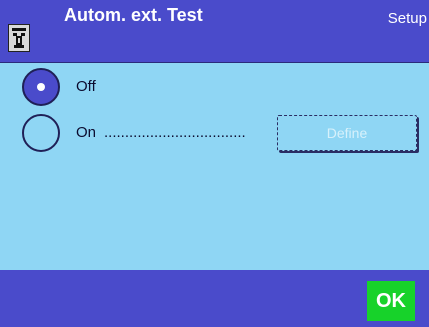  I want to click on context-label: Setup, so click(407, 18).